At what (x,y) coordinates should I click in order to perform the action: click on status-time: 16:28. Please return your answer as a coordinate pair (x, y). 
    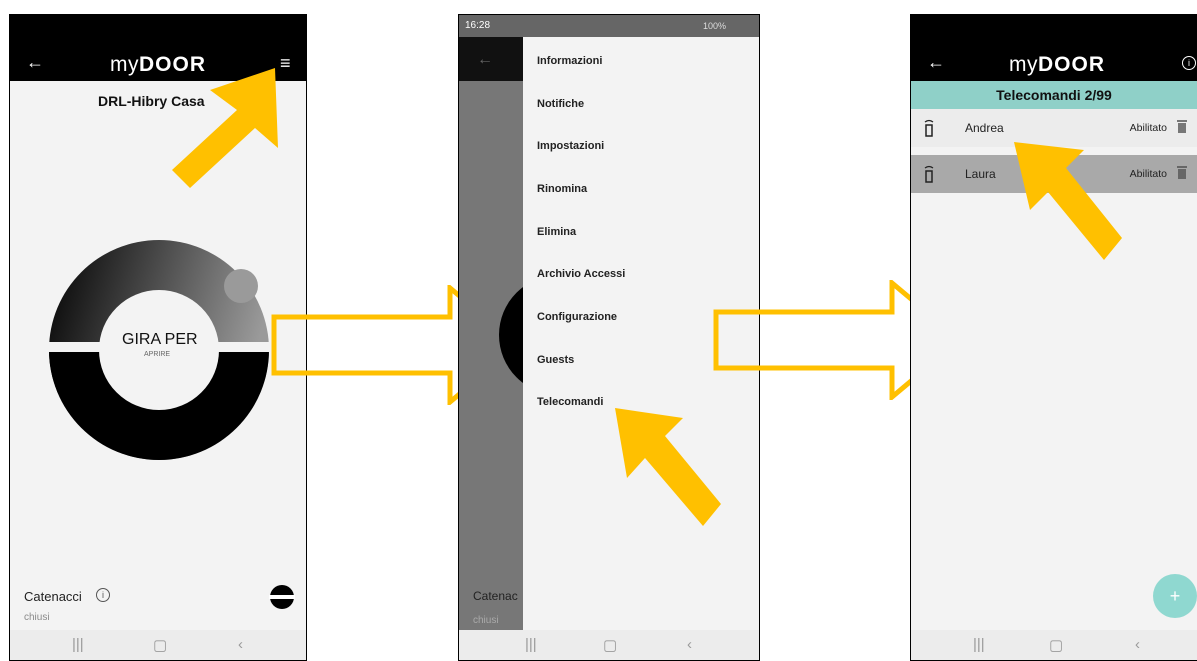
    Looking at the image, I should click on (478, 25).